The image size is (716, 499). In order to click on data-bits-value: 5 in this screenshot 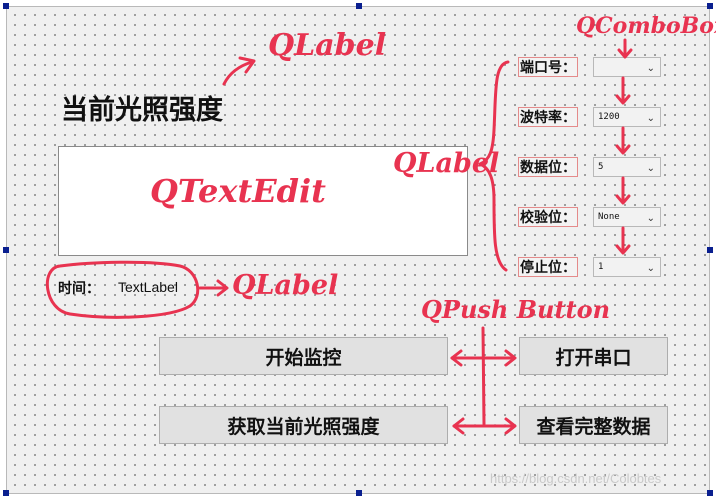, I will do `click(601, 167)`.